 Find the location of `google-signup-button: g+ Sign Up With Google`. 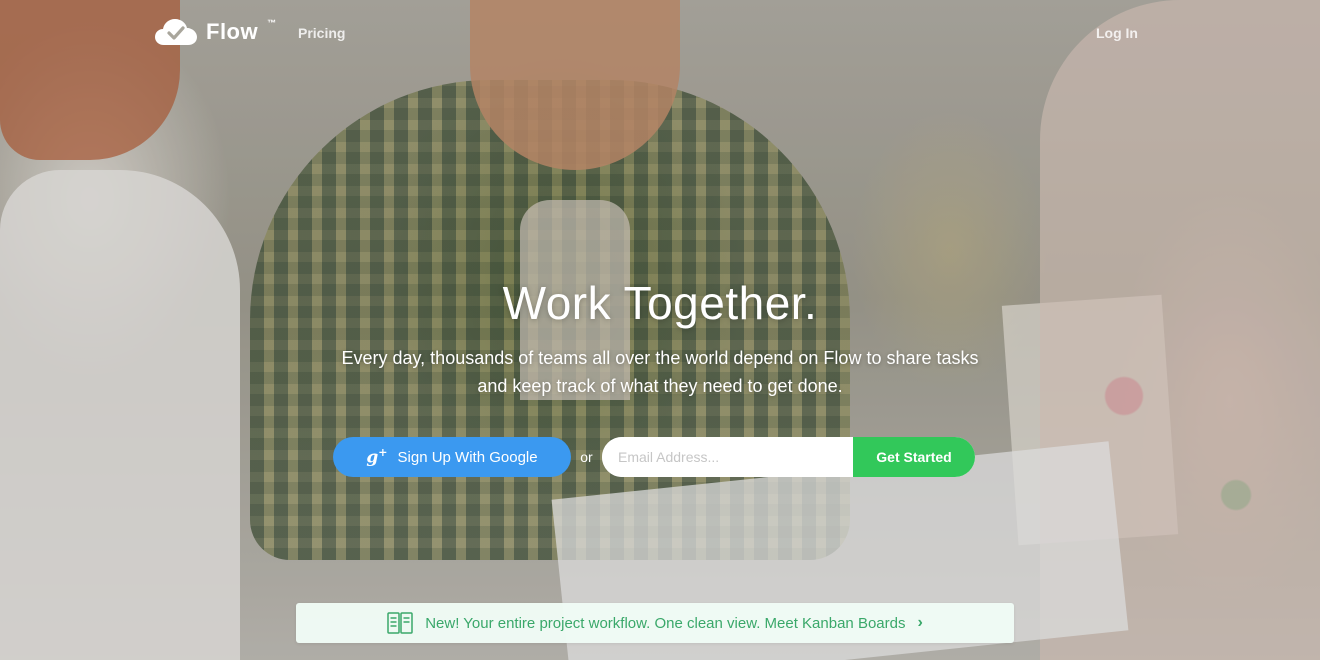

google-signup-button: g+ Sign Up With Google is located at coordinates (452, 457).